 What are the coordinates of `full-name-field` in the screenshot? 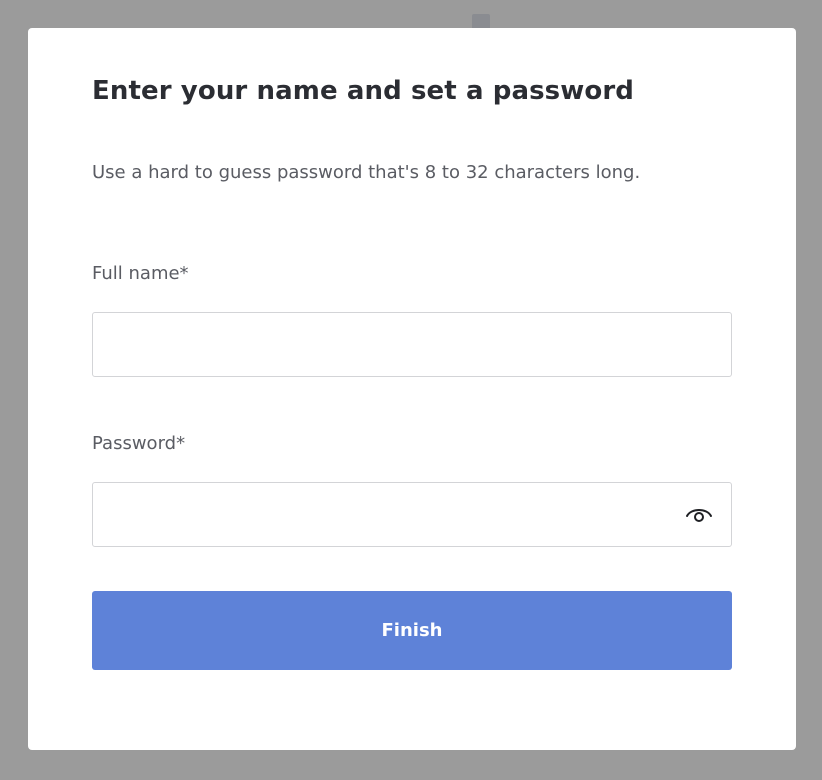 It's located at (412, 344).